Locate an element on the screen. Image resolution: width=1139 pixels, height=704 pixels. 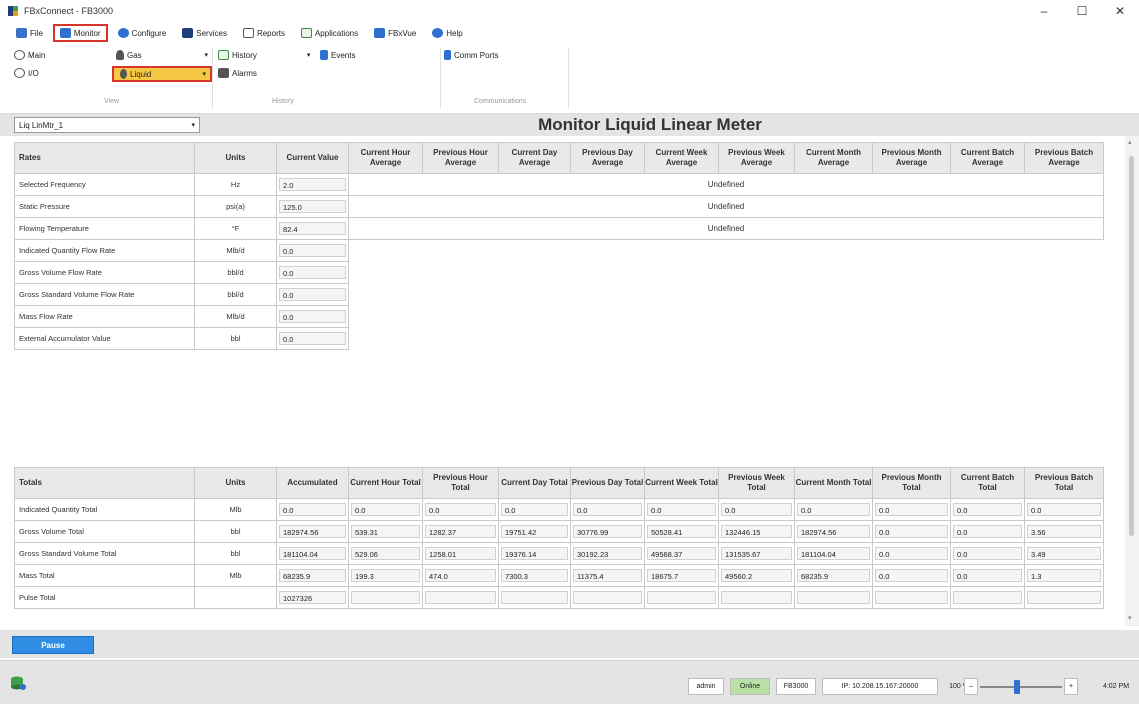
menu-reports-label: Reports is located at coordinates (270, 33).